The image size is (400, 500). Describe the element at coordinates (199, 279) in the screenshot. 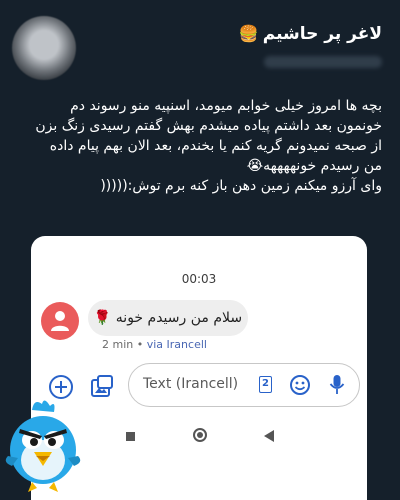

I see `conversation-timestamp: 00:03` at that location.